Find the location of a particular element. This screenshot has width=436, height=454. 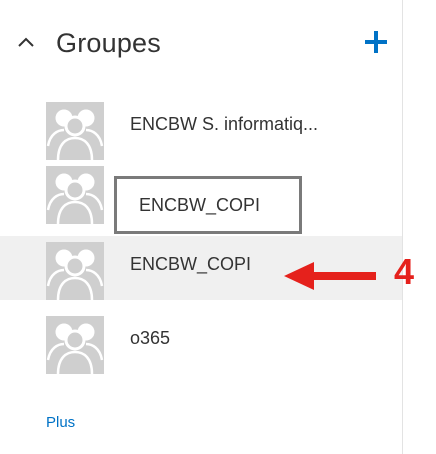

more-link: Plus is located at coordinates (60, 422).